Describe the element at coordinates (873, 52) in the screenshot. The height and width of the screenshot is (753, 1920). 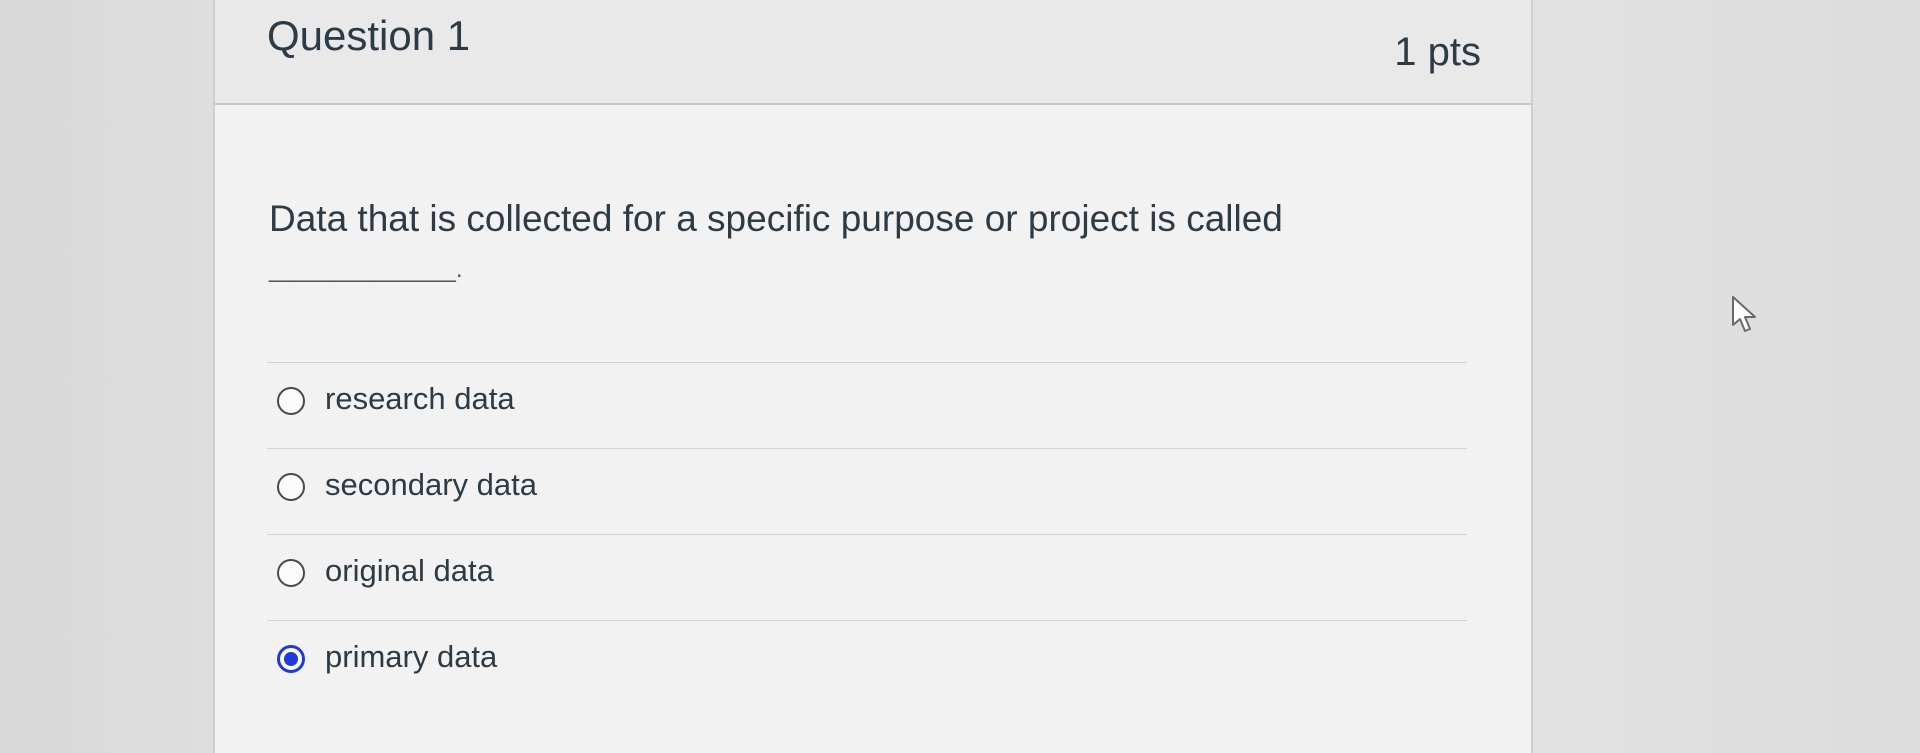
I see `question-header: Question 1 1 pts` at that location.